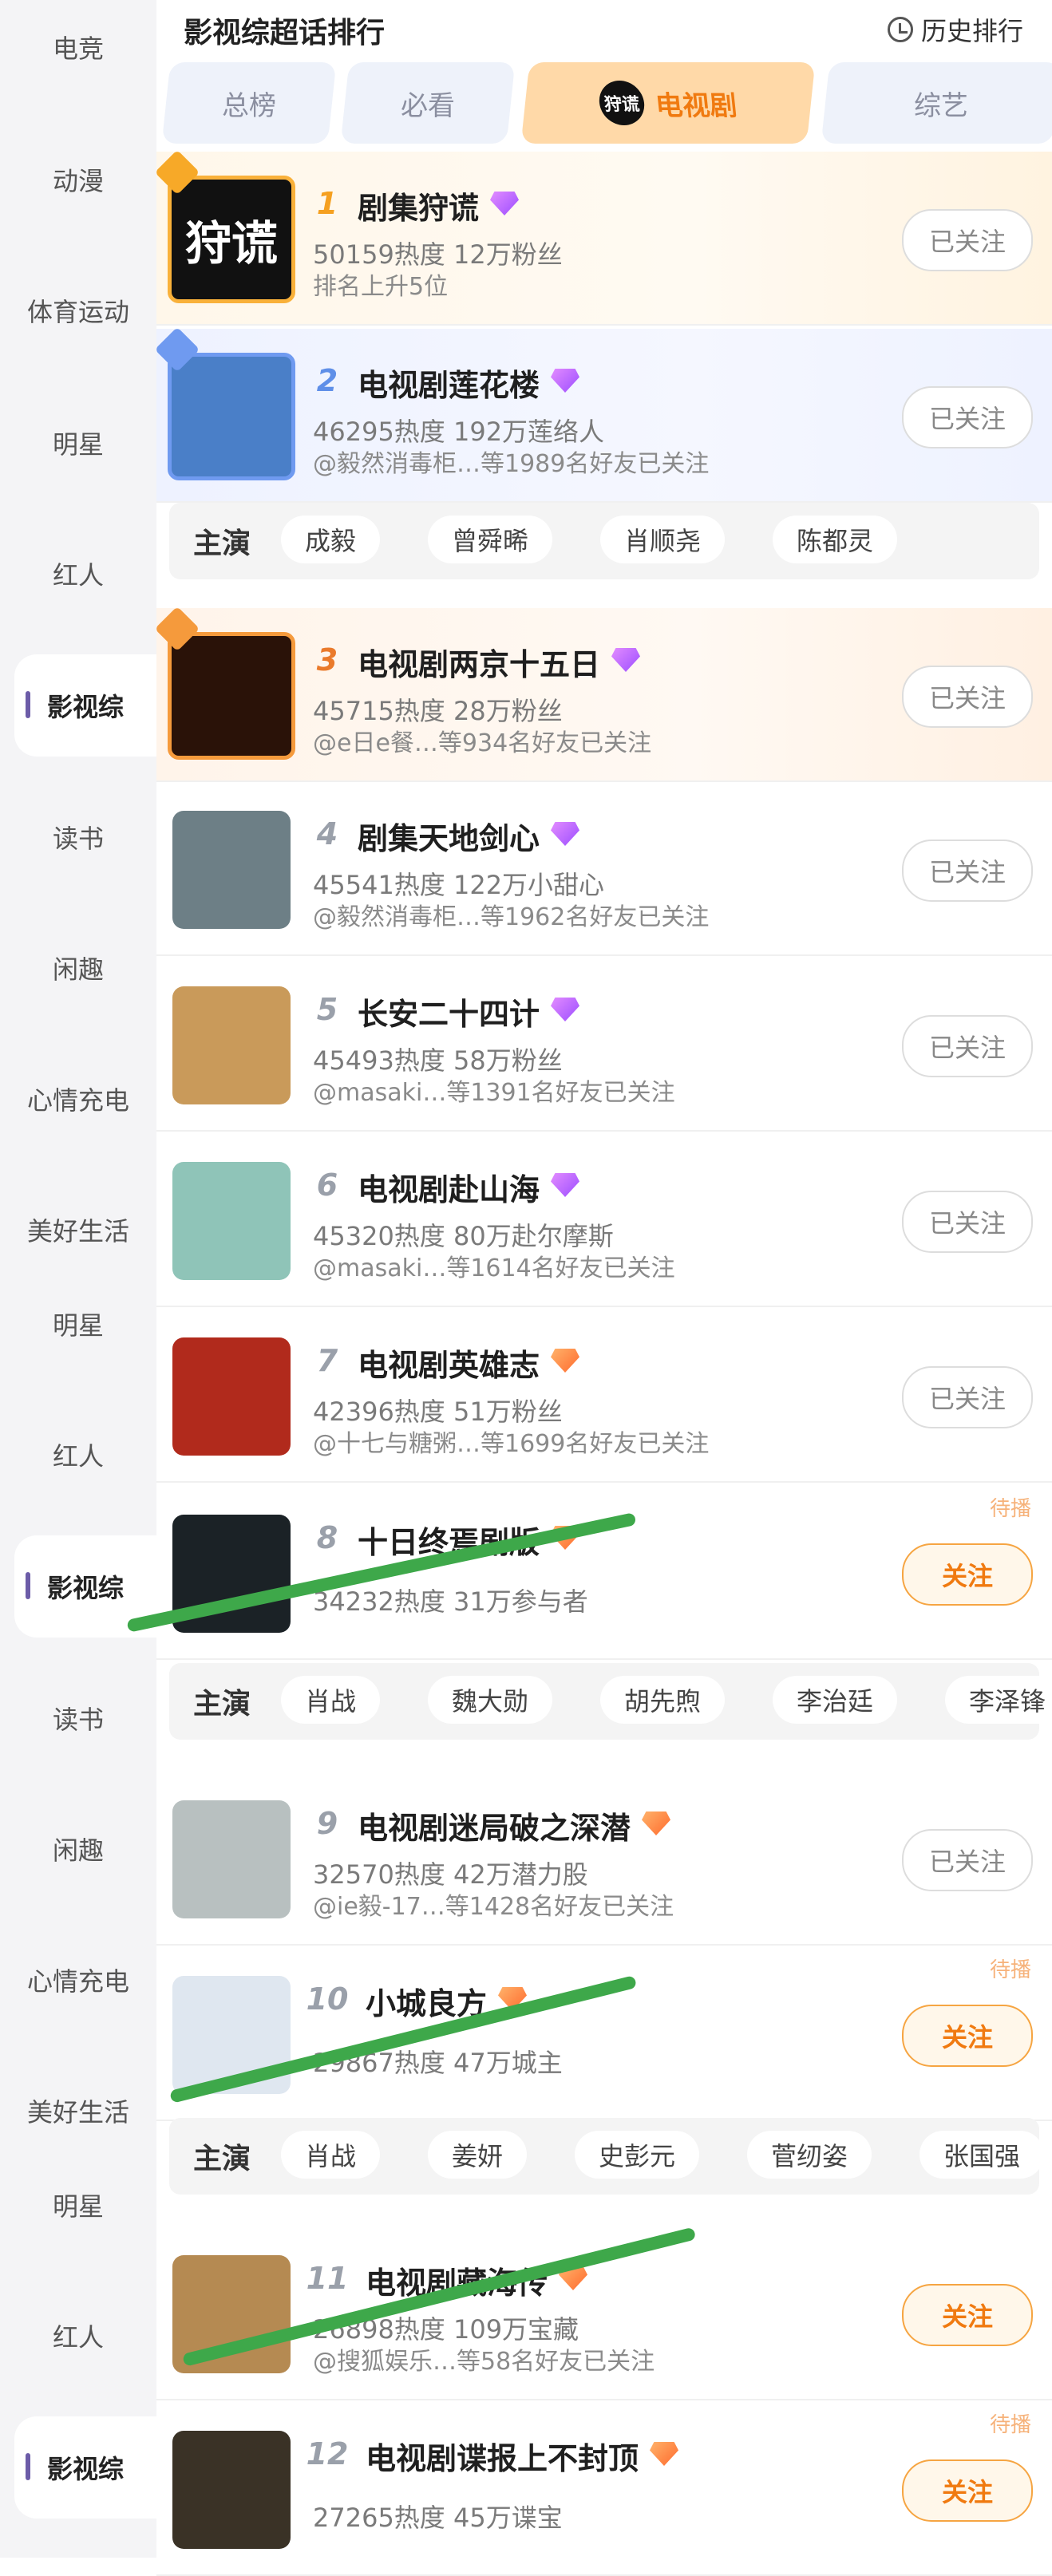 The image size is (1052, 2576). What do you see at coordinates (696, 105) in the screenshot?
I see `tab-label: 电视剧` at bounding box center [696, 105].